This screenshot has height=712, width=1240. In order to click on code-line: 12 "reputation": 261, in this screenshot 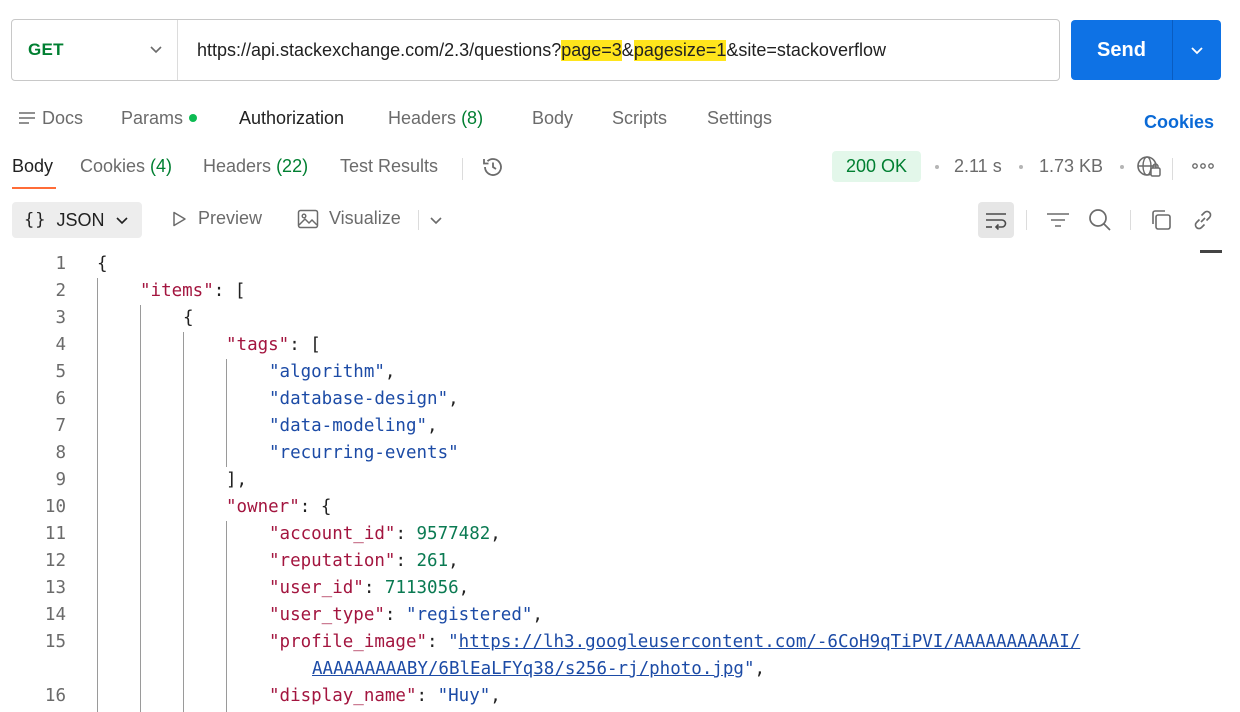, I will do `click(600, 561)`.